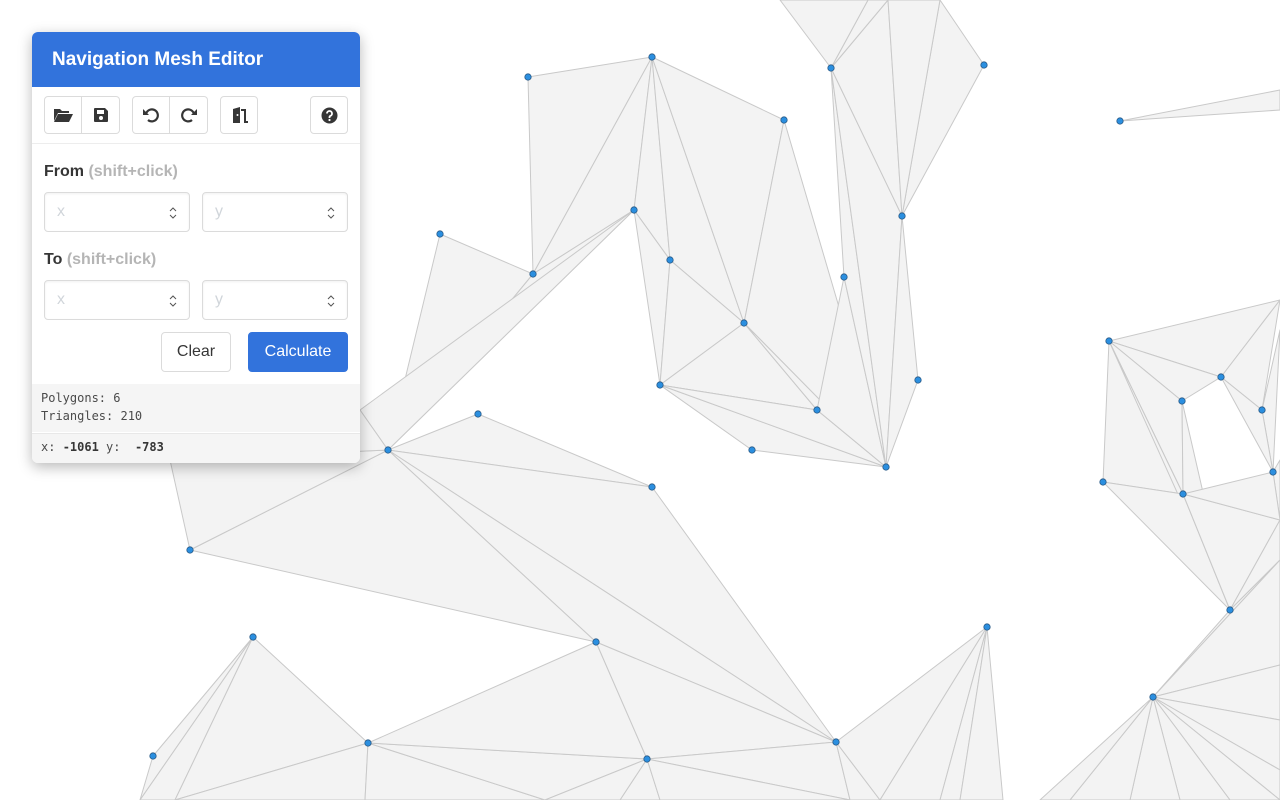 This screenshot has height=800, width=1280. I want to click on exit-button, so click(239, 115).